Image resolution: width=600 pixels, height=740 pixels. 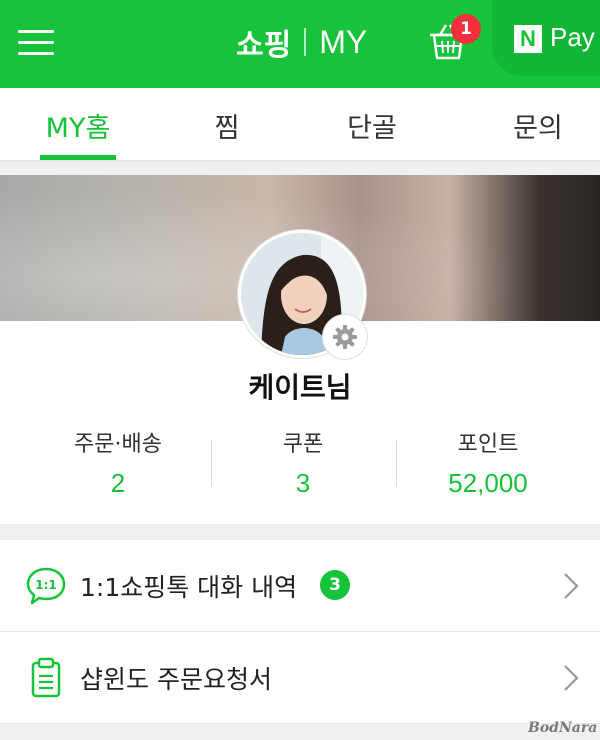 I want to click on list-item-shopwindow-order-request: 샵윈도 주문요청서, so click(x=300, y=678).